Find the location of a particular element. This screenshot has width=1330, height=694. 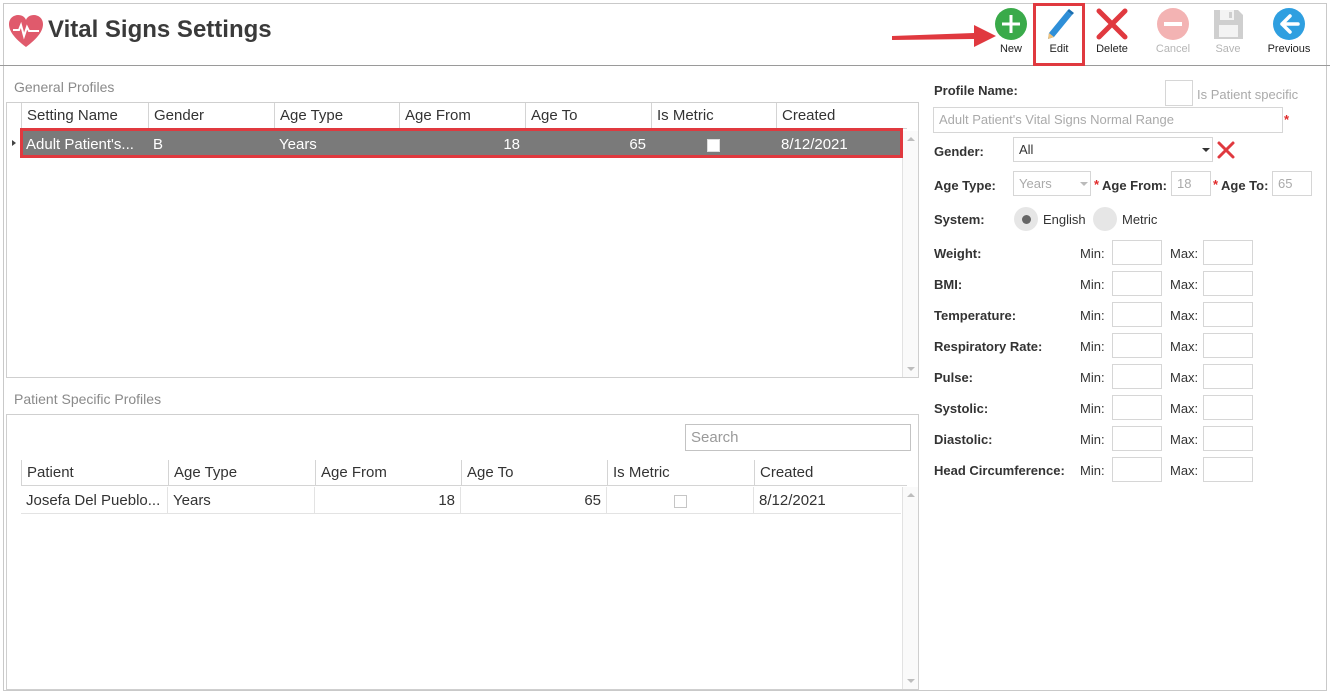

weight-max-field is located at coordinates (1228, 252).